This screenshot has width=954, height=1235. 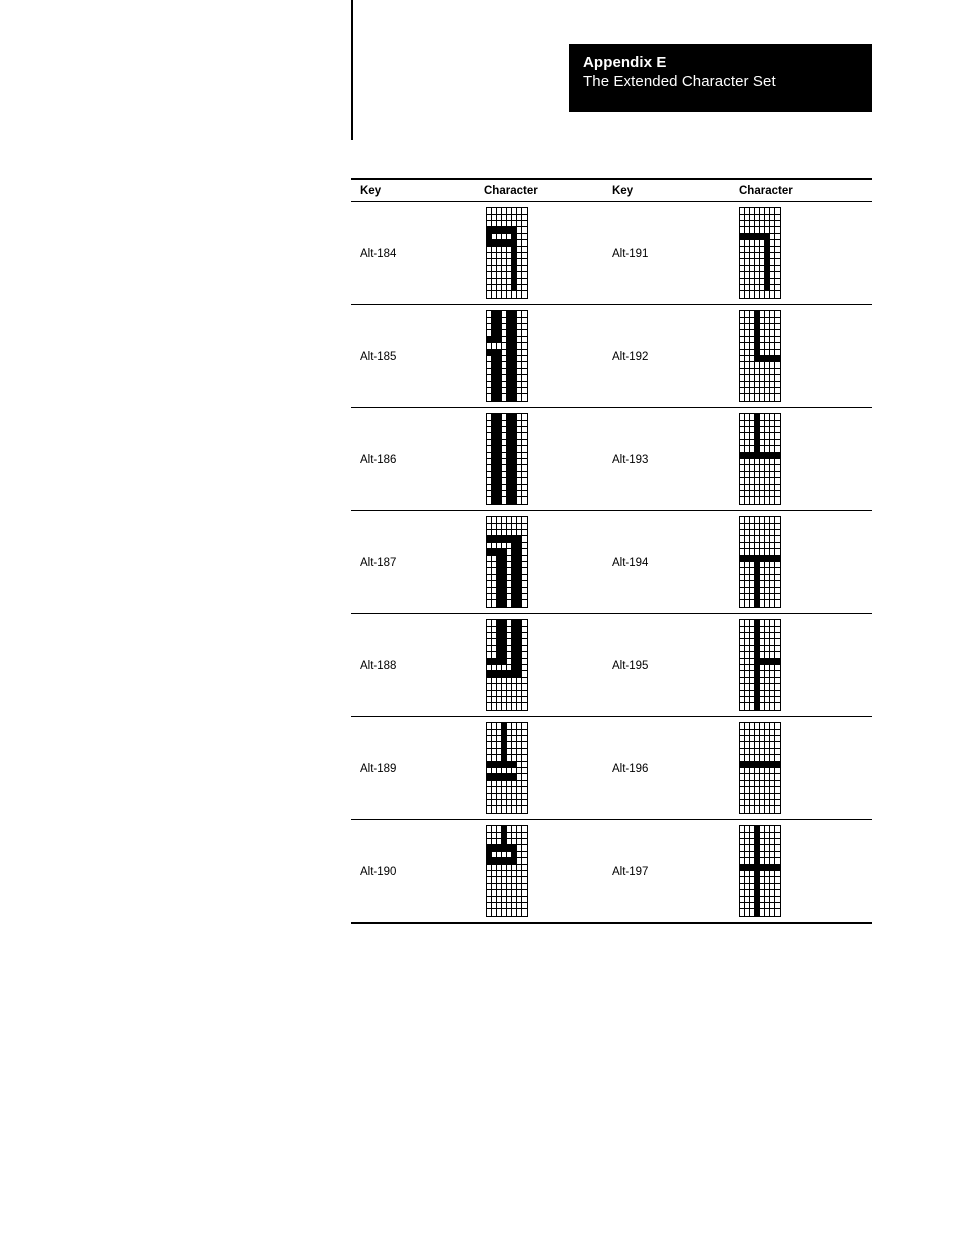 What do you see at coordinates (675, 253) in the screenshot?
I see `key-cell: Alt-191` at bounding box center [675, 253].